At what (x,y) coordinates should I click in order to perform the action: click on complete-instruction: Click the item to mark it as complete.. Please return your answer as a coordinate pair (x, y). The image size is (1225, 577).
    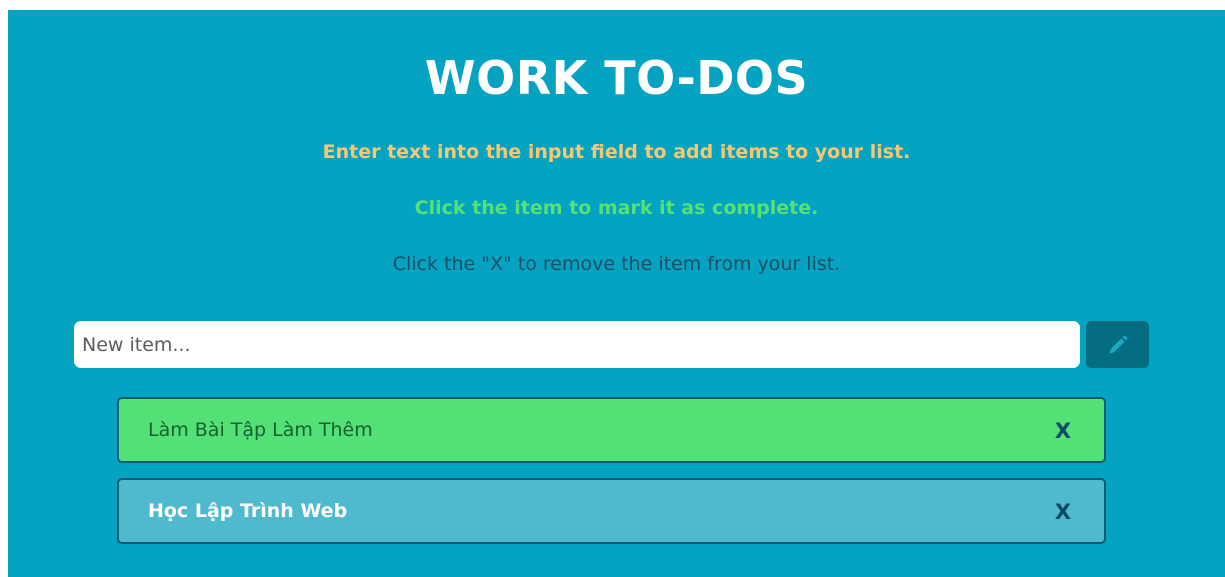
    Looking at the image, I should click on (616, 208).